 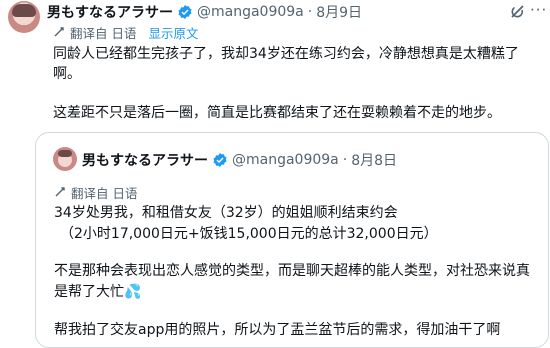 I want to click on tweet-text-paragraph-1: 同龄人已经都生完孩子了，我却34岁还在练习约会，冷静想想真是太糟糕了啊。, so click(x=286, y=64).